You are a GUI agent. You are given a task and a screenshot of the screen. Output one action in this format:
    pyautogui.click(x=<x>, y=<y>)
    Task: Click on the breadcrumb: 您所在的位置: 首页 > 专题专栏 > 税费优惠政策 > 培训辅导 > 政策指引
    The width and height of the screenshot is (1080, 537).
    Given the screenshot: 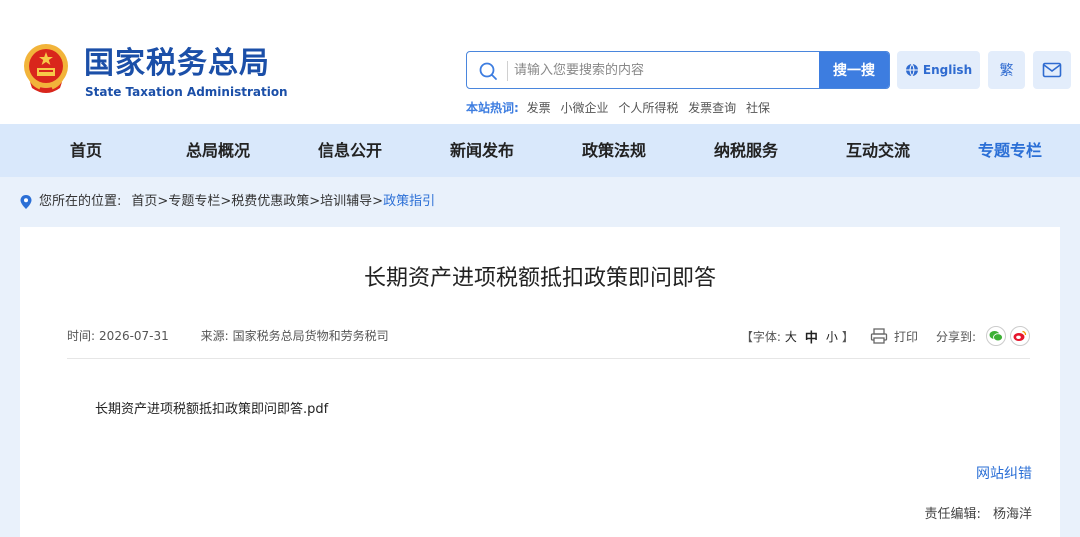 What is the action you would take?
    pyautogui.click(x=227, y=202)
    